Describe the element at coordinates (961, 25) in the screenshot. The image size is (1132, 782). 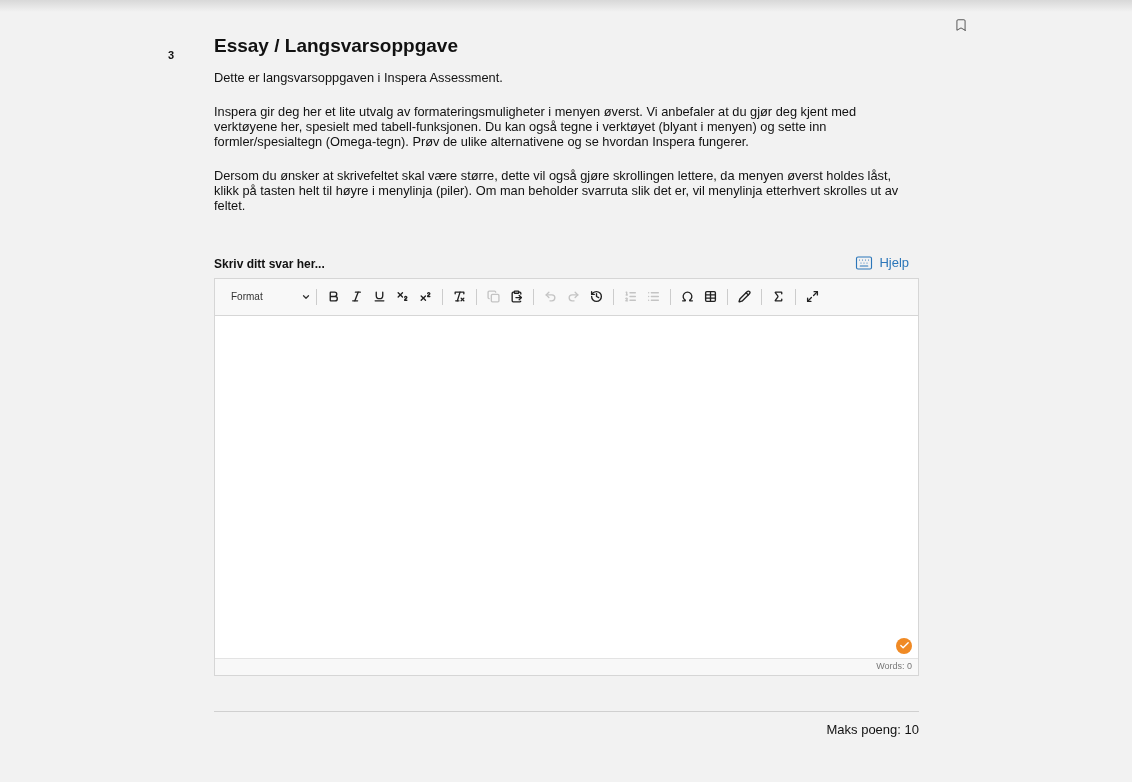
I see `bookmark-icon` at that location.